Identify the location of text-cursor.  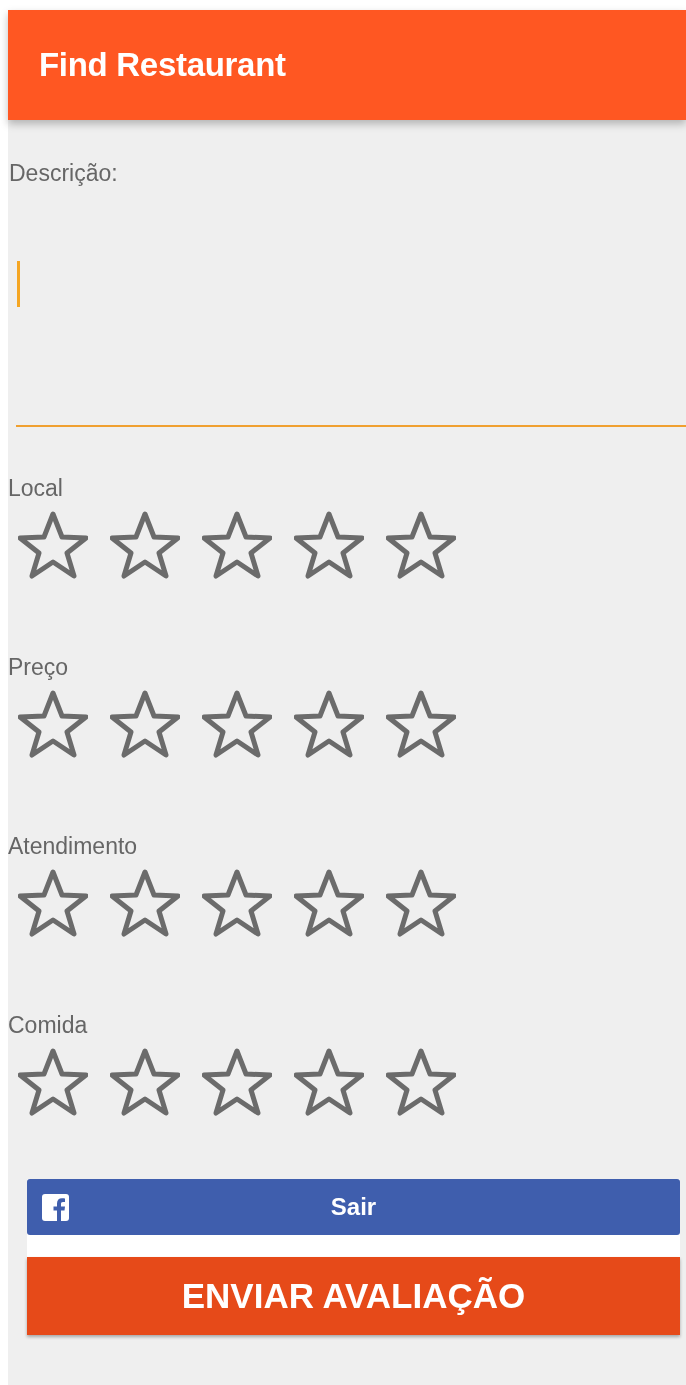
(18, 284).